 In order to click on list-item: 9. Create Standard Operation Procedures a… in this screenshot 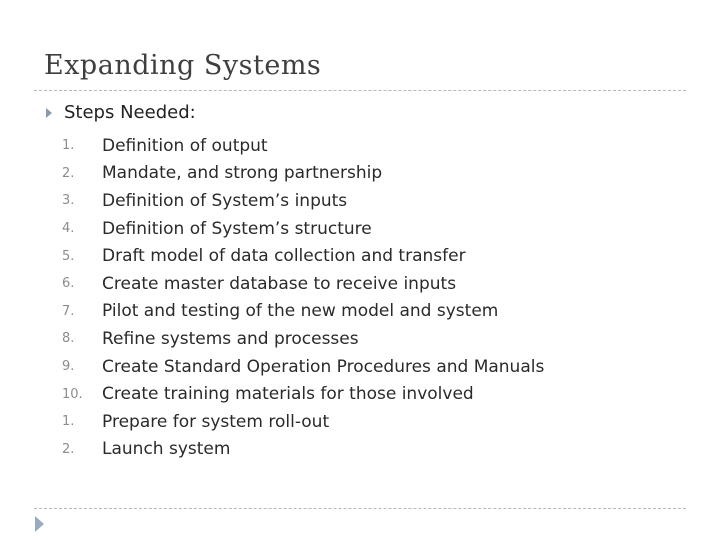, I will do `click(303, 367)`.